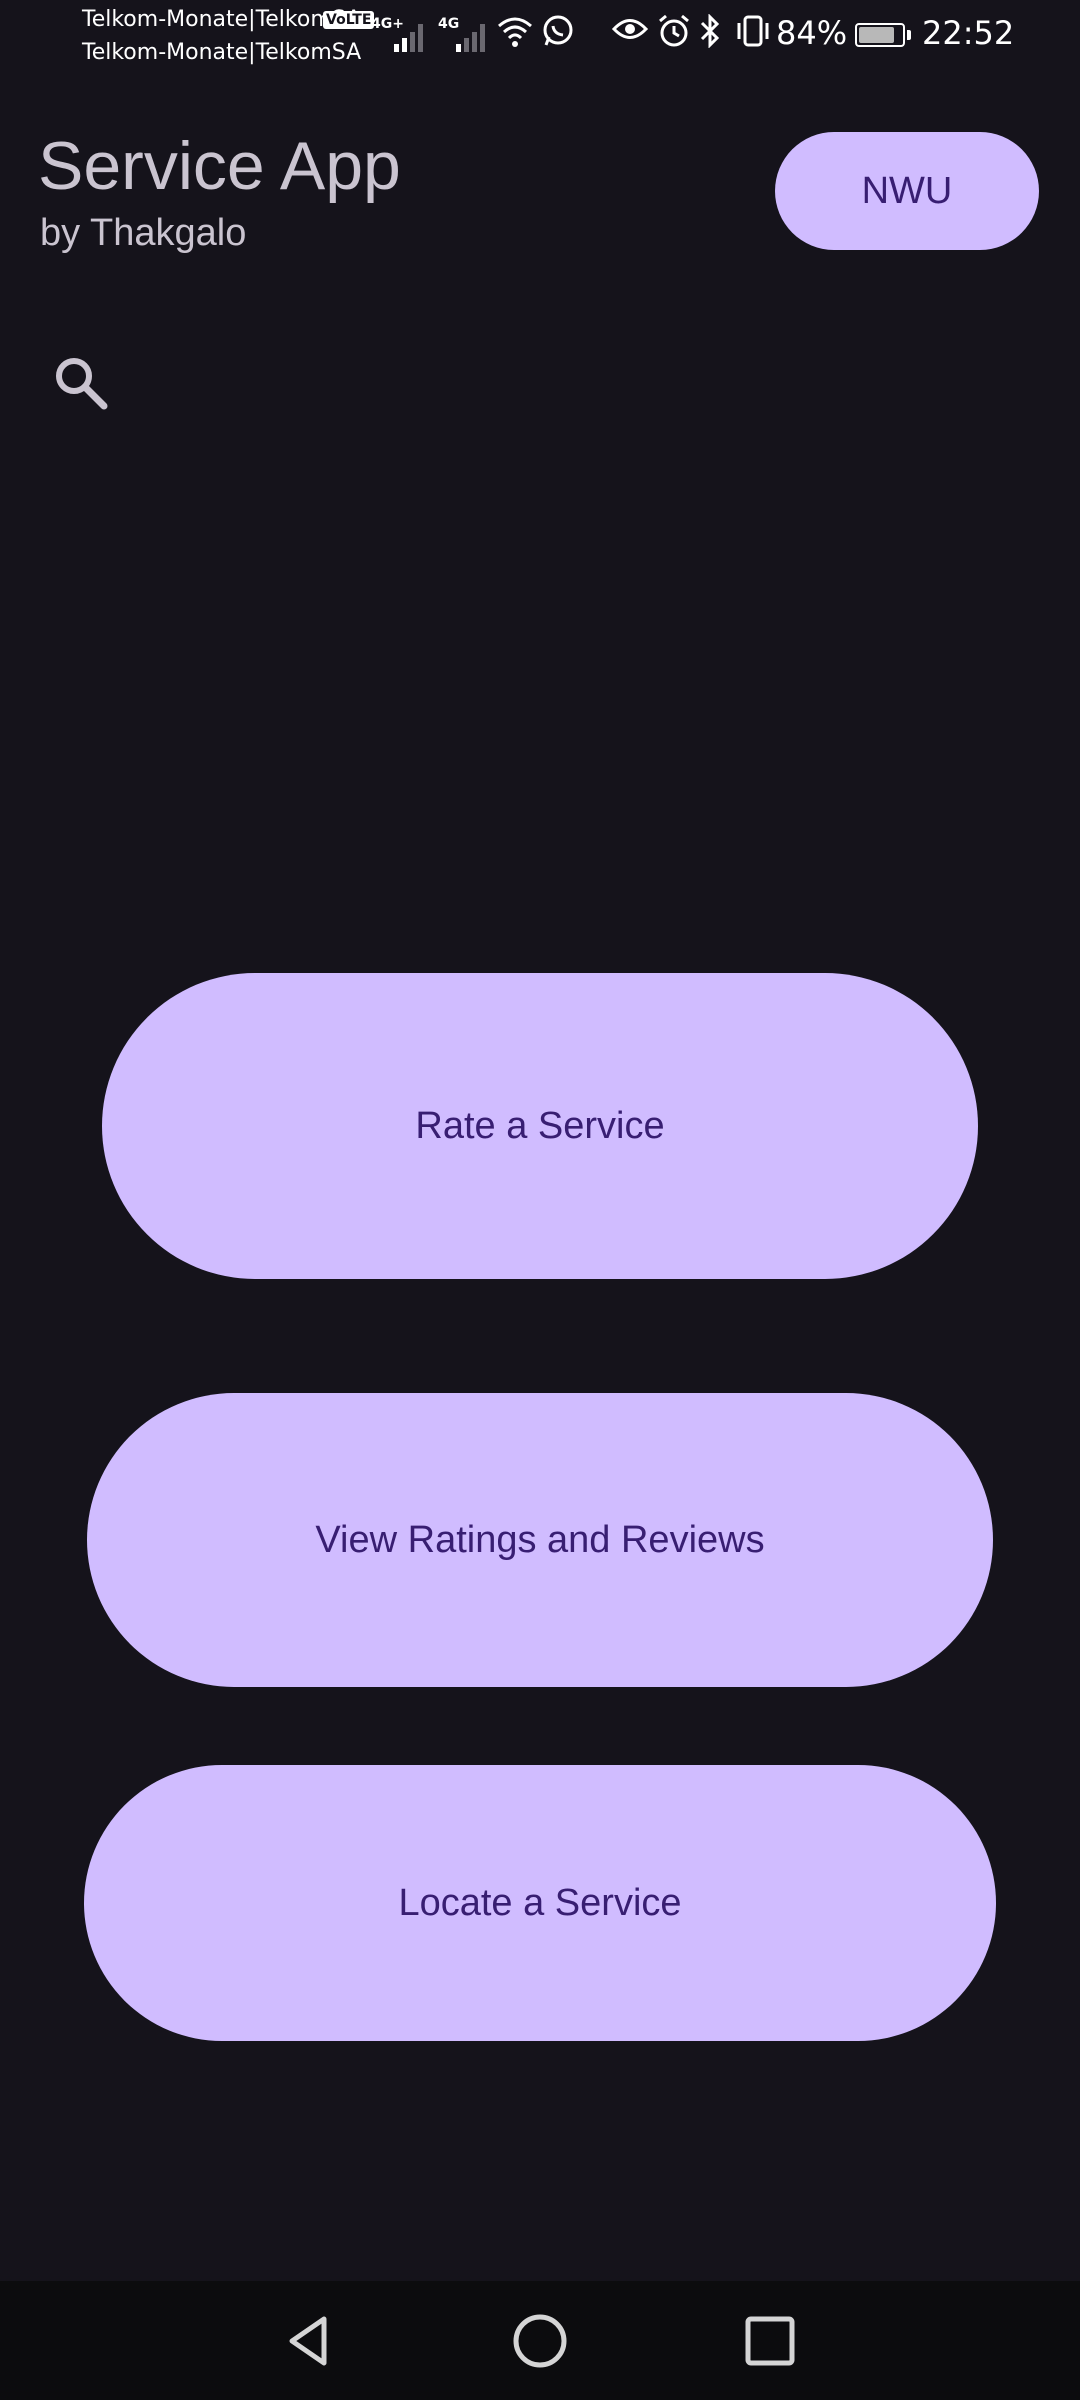  I want to click on navigation-bar, so click(540, 2340).